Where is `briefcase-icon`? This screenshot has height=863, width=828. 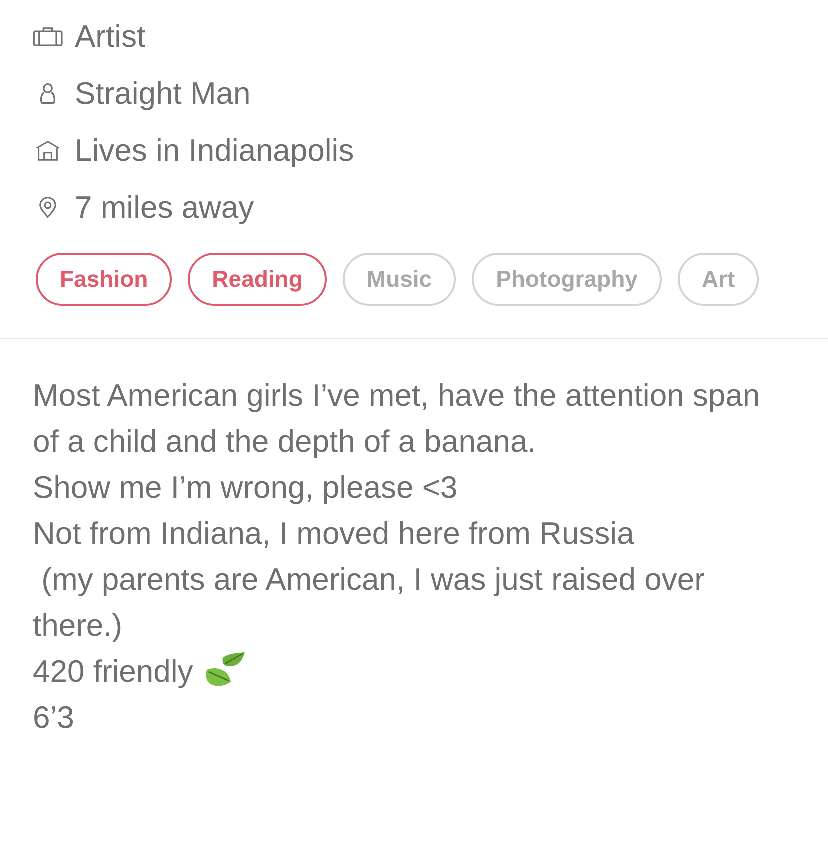
briefcase-icon is located at coordinates (48, 37).